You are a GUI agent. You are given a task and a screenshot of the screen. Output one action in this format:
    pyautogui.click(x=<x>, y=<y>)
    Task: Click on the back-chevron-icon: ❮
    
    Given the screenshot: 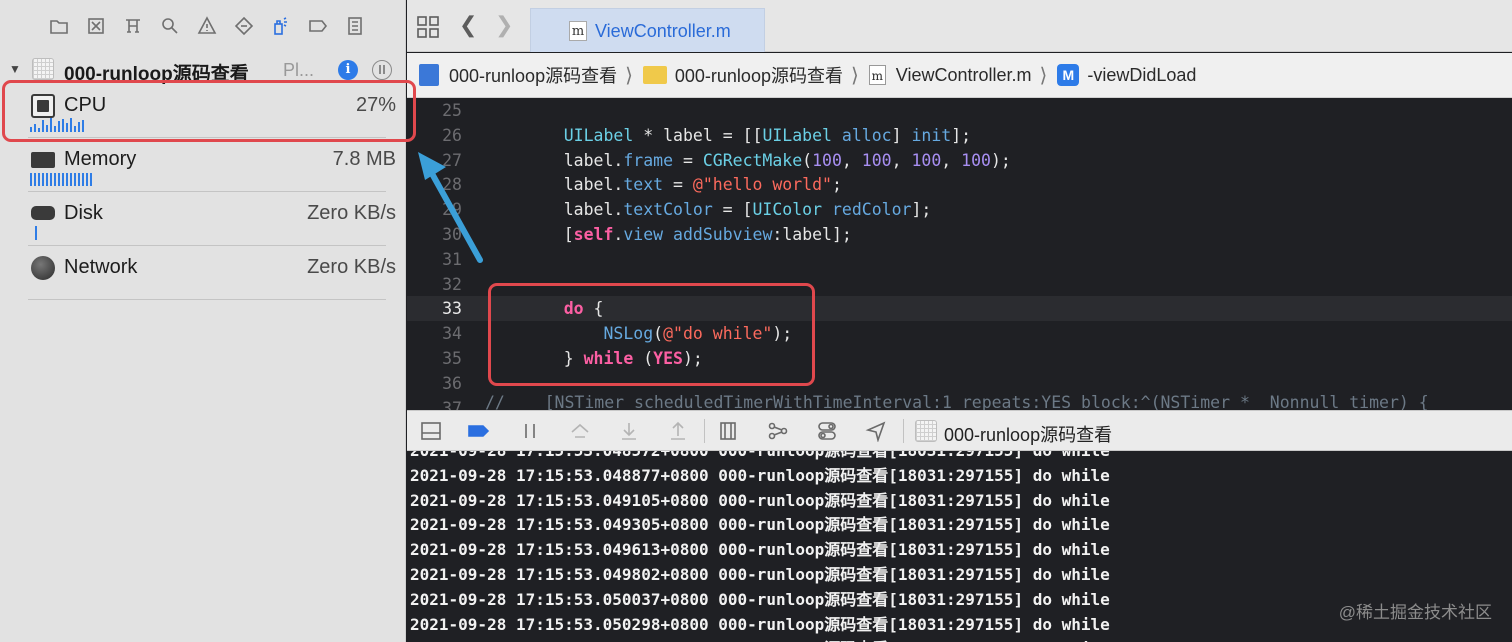 What is the action you would take?
    pyautogui.click(x=468, y=25)
    